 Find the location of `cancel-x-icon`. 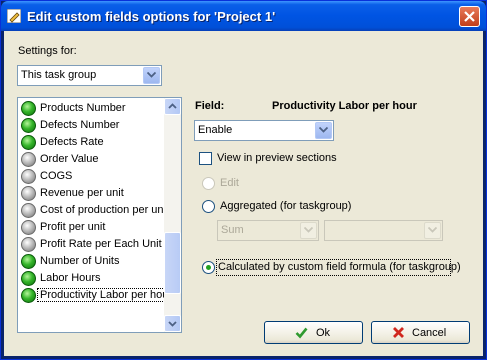

cancel-x-icon is located at coordinates (398, 332).